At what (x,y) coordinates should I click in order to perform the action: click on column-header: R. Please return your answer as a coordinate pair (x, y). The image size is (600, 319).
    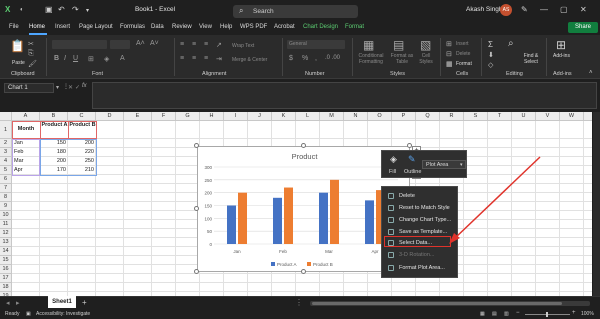
    Looking at the image, I should click on (452, 116).